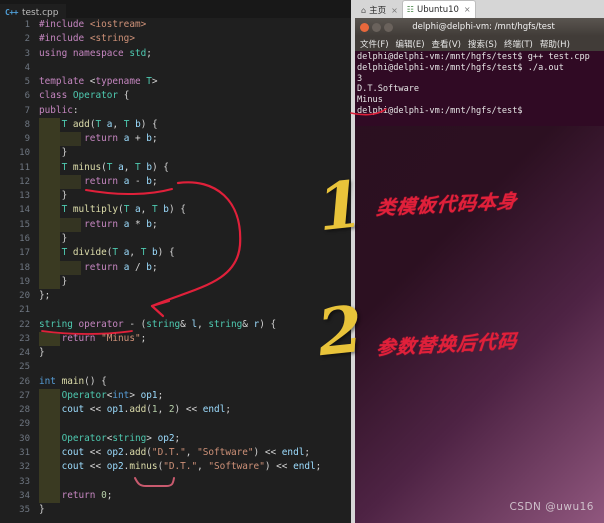 The width and height of the screenshot is (604, 523). What do you see at coordinates (59, 110) in the screenshot?
I see `line-code: public:` at bounding box center [59, 110].